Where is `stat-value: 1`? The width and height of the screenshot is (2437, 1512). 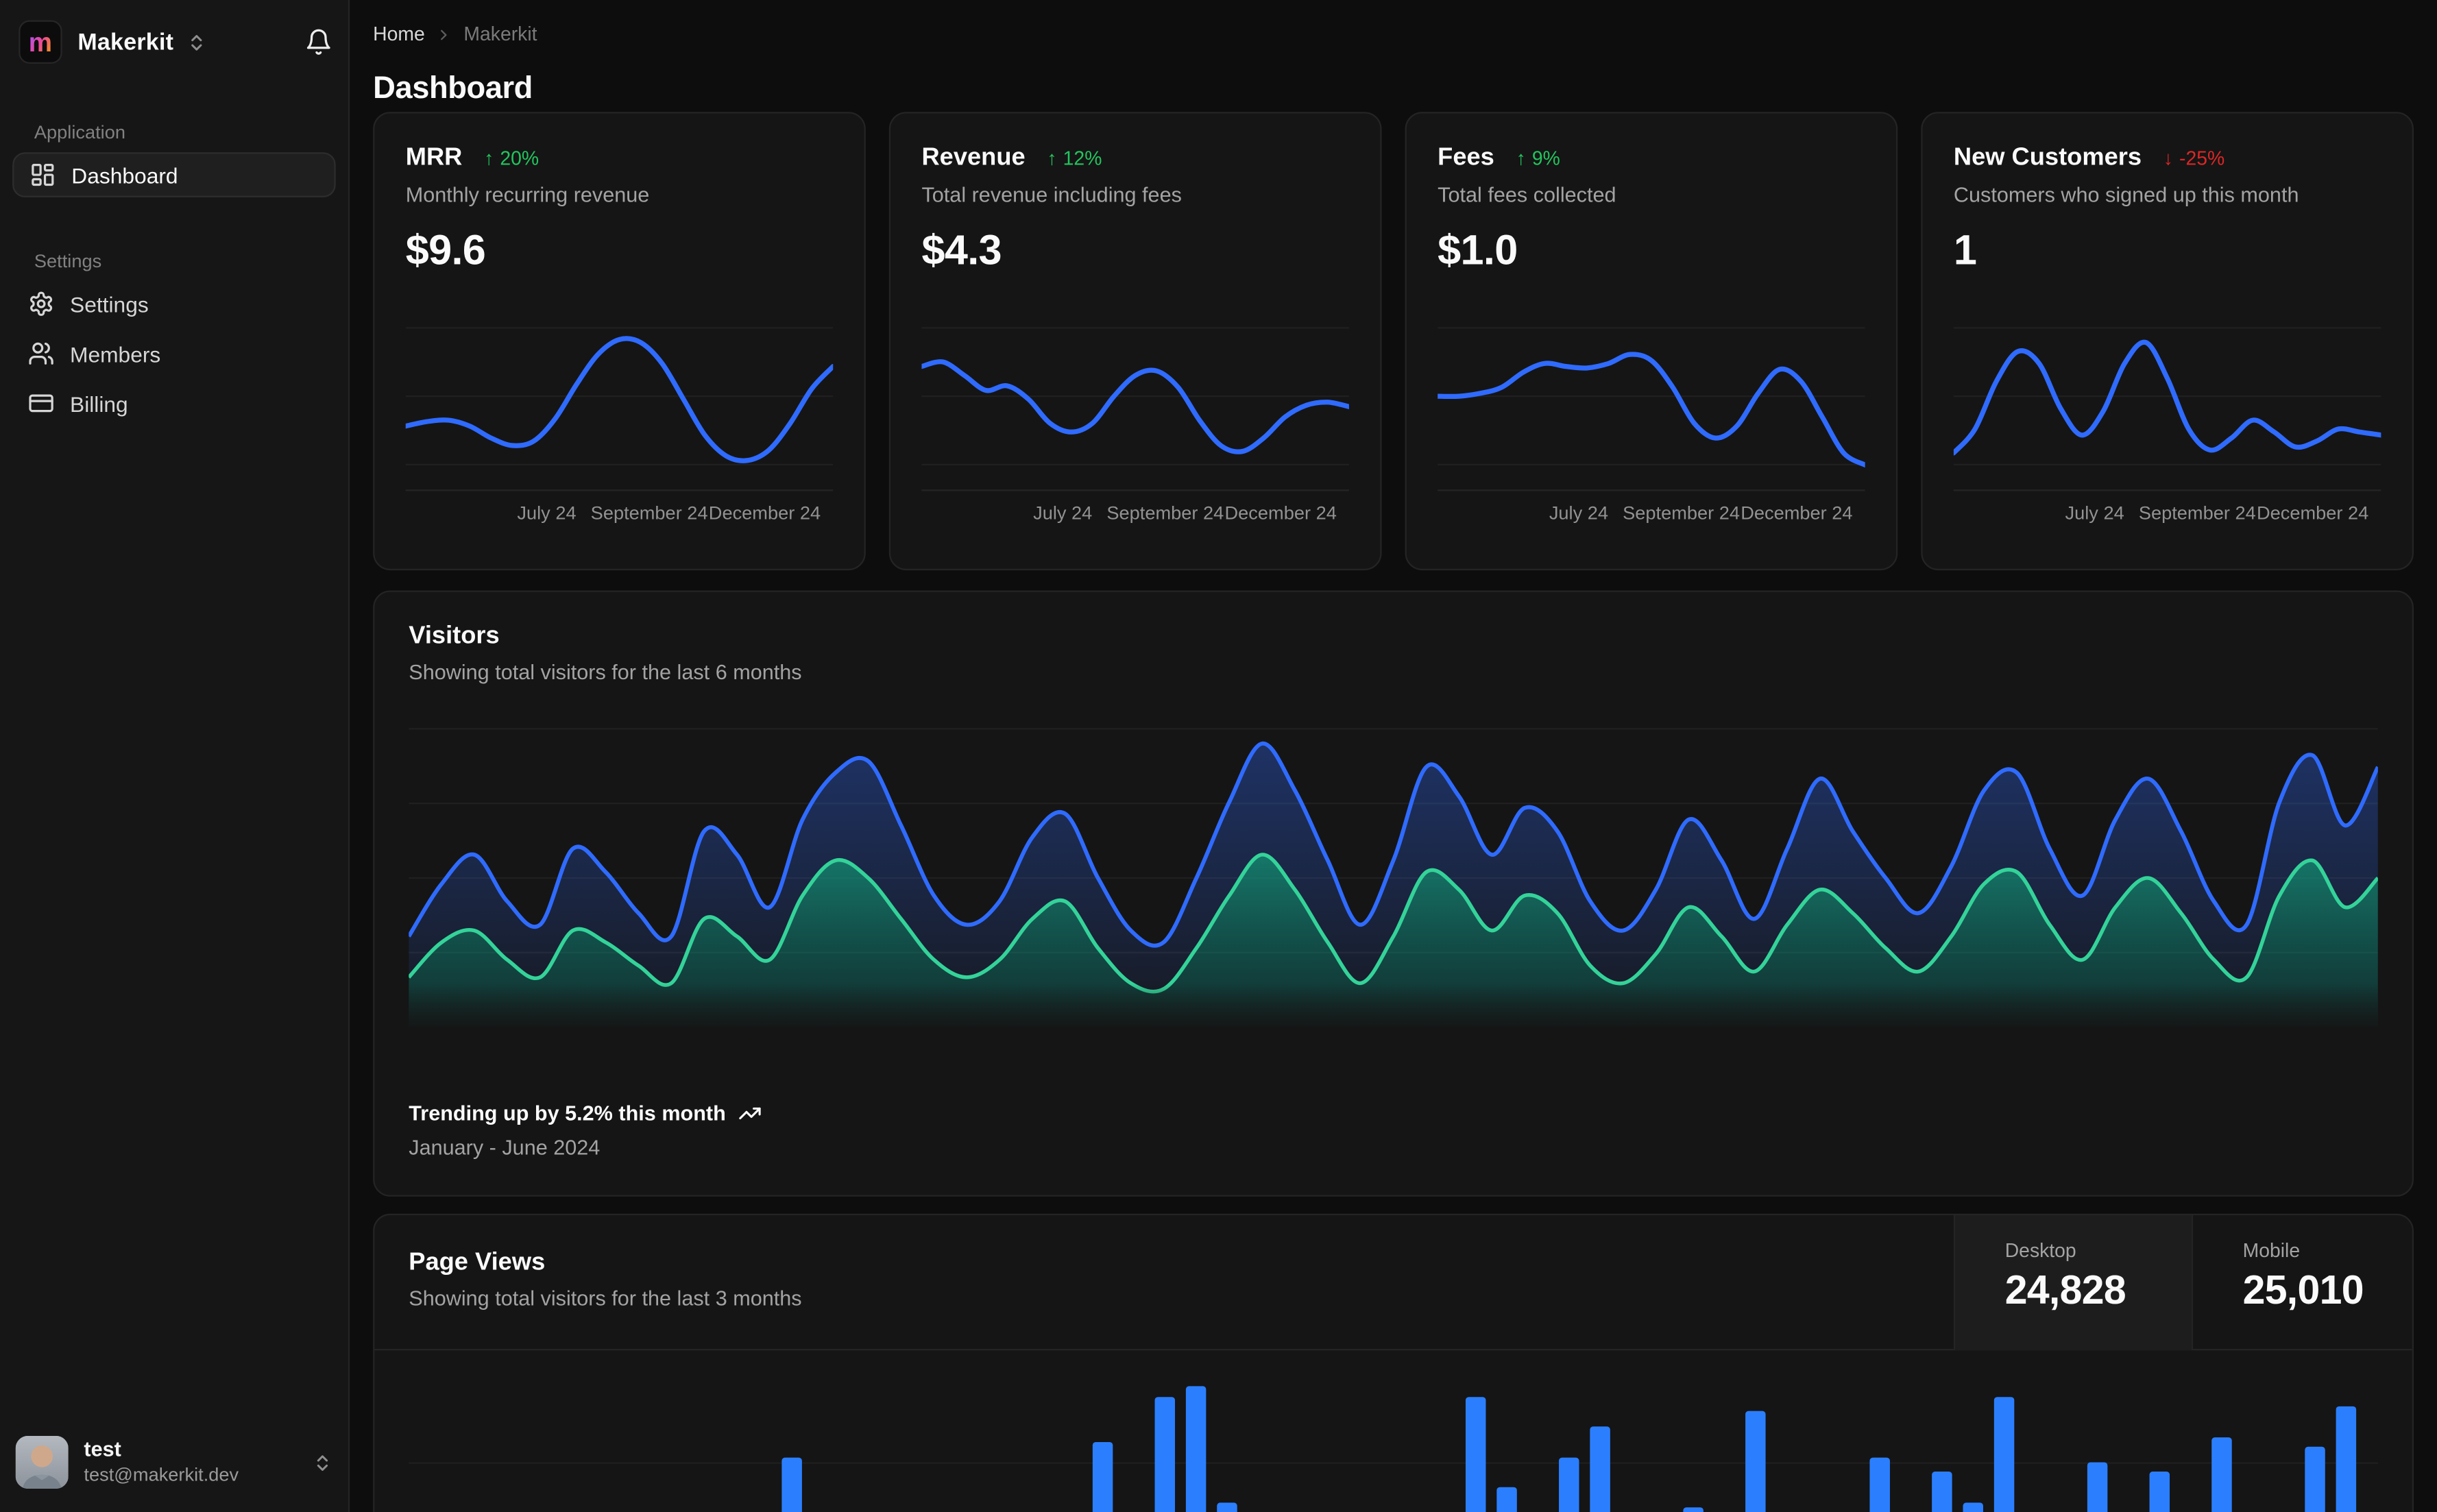 stat-value: 1 is located at coordinates (1965, 251).